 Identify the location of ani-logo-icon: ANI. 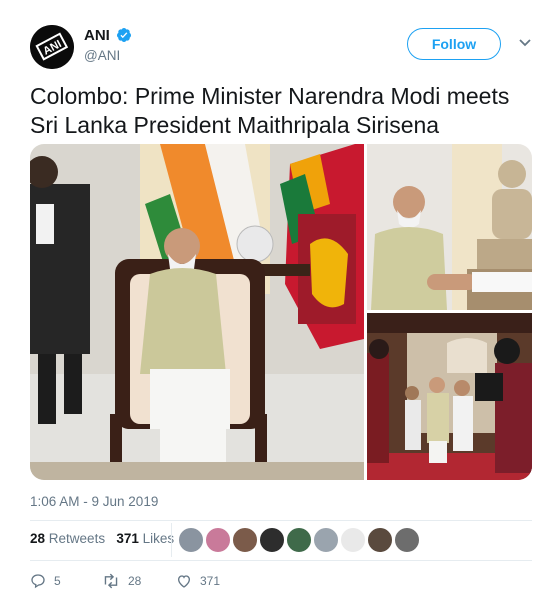
(52, 47).